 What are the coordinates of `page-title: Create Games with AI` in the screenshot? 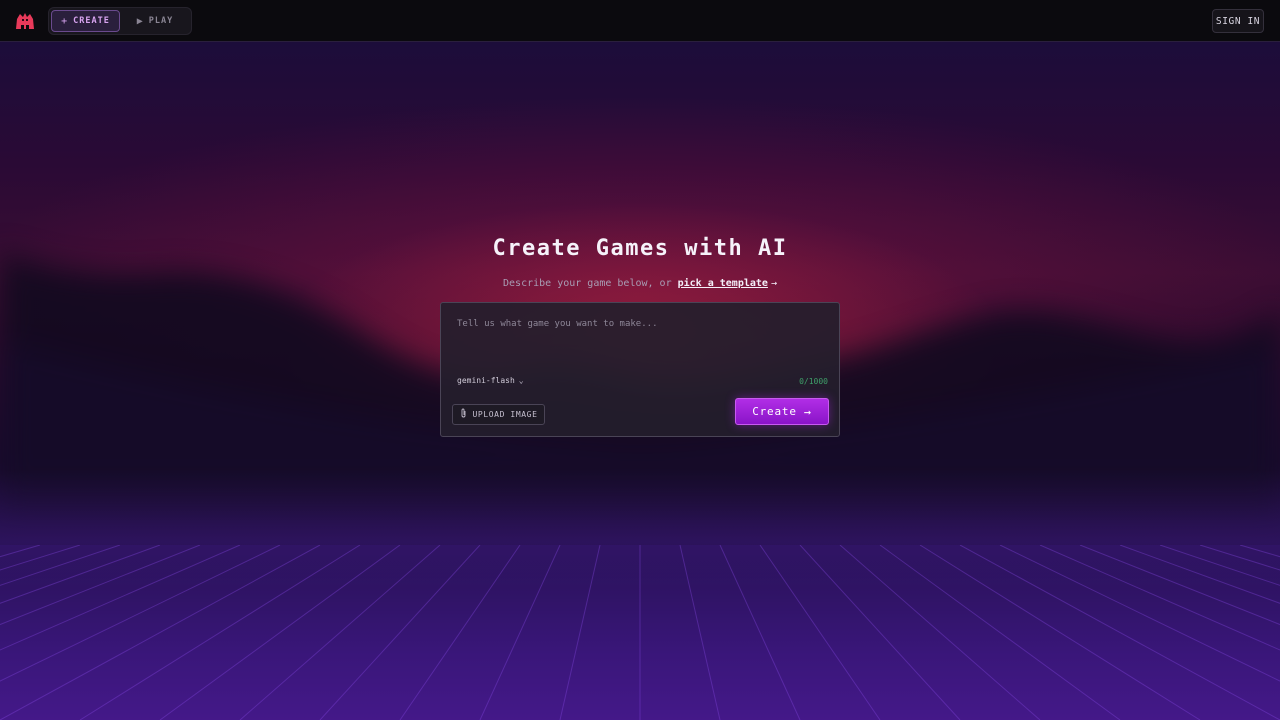 It's located at (640, 248).